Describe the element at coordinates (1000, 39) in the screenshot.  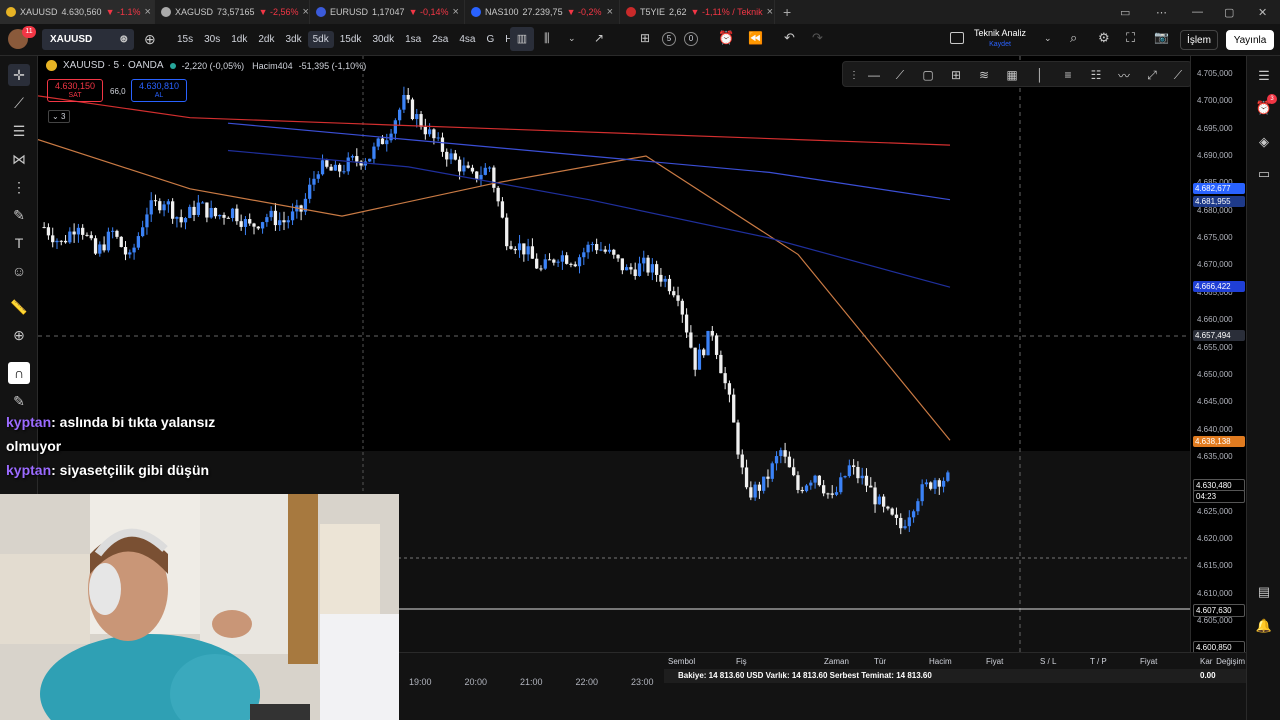
I see `analysis-menu: Teknik Analiz Kaydet` at that location.